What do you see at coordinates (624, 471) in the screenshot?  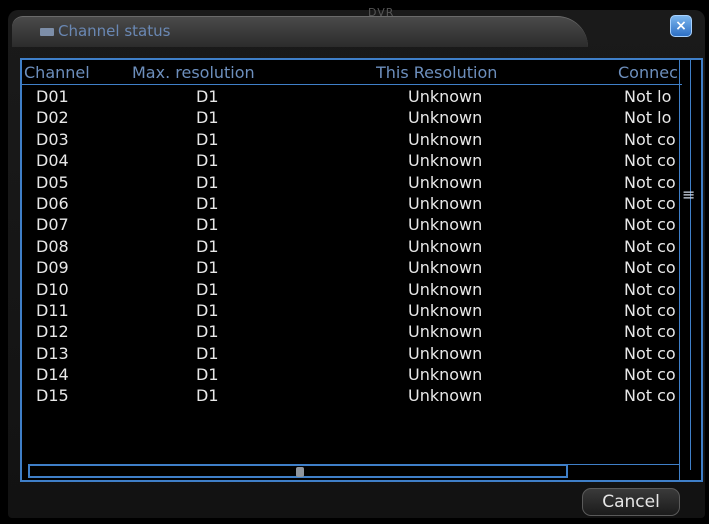 I see `horizontal-scroll-track` at bounding box center [624, 471].